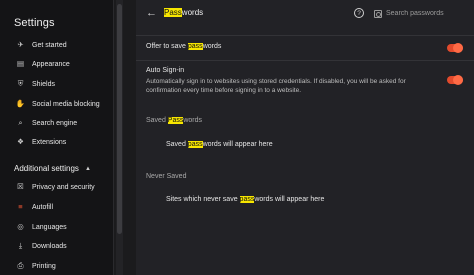 Image resolution: width=474 pixels, height=275 pixels. Describe the element at coordinates (192, 12) in the screenshot. I see `title-rest: words` at that location.